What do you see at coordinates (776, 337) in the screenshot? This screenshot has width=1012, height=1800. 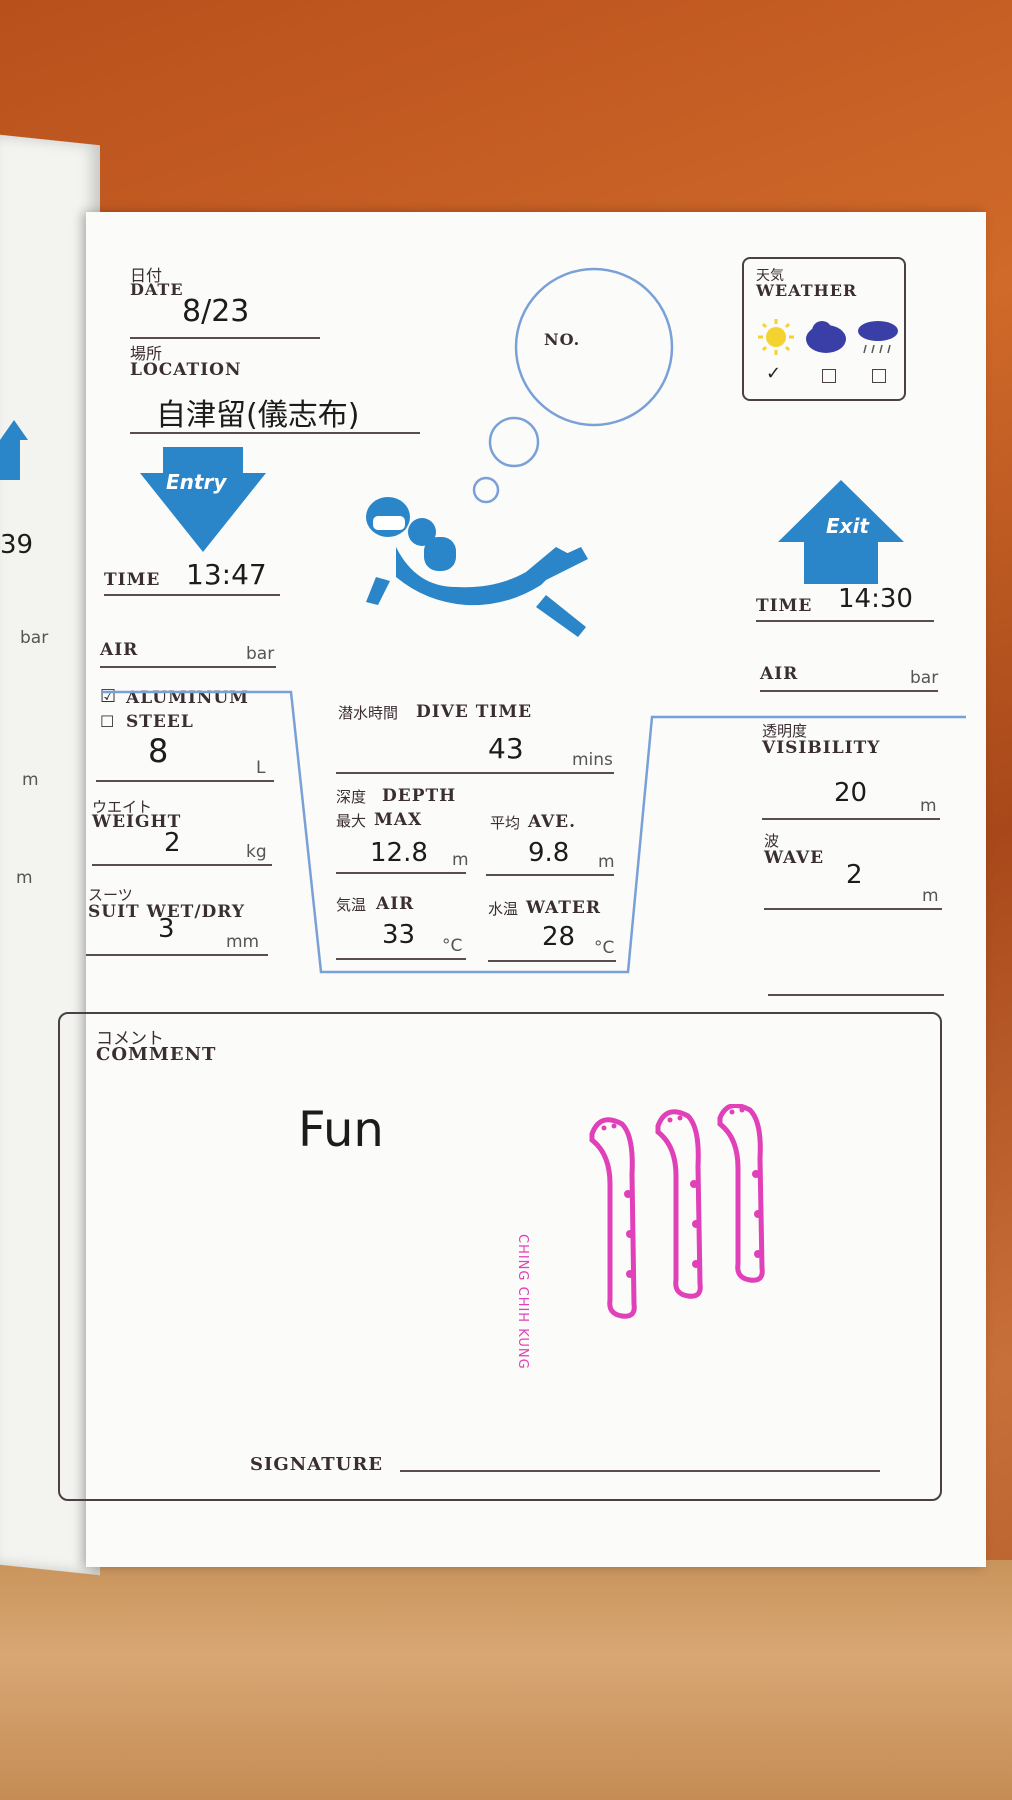 I see `sun-icon` at bounding box center [776, 337].